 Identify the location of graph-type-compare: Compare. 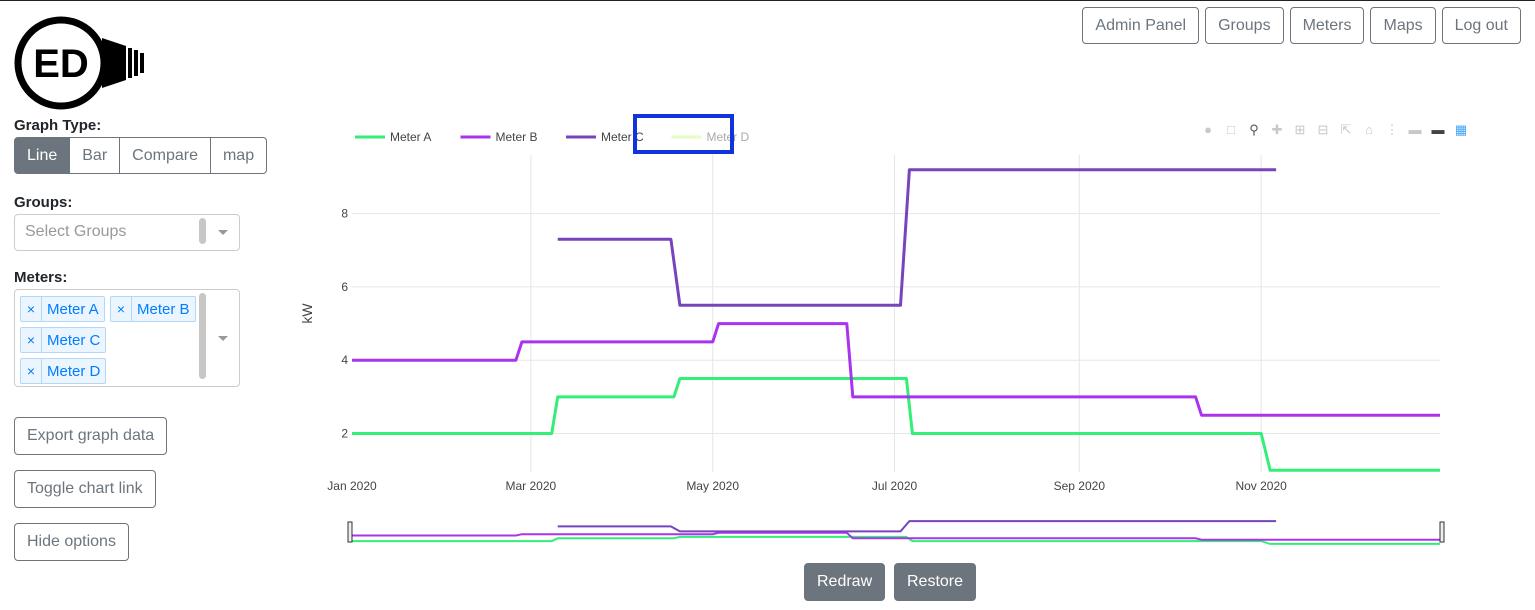
(165, 155).